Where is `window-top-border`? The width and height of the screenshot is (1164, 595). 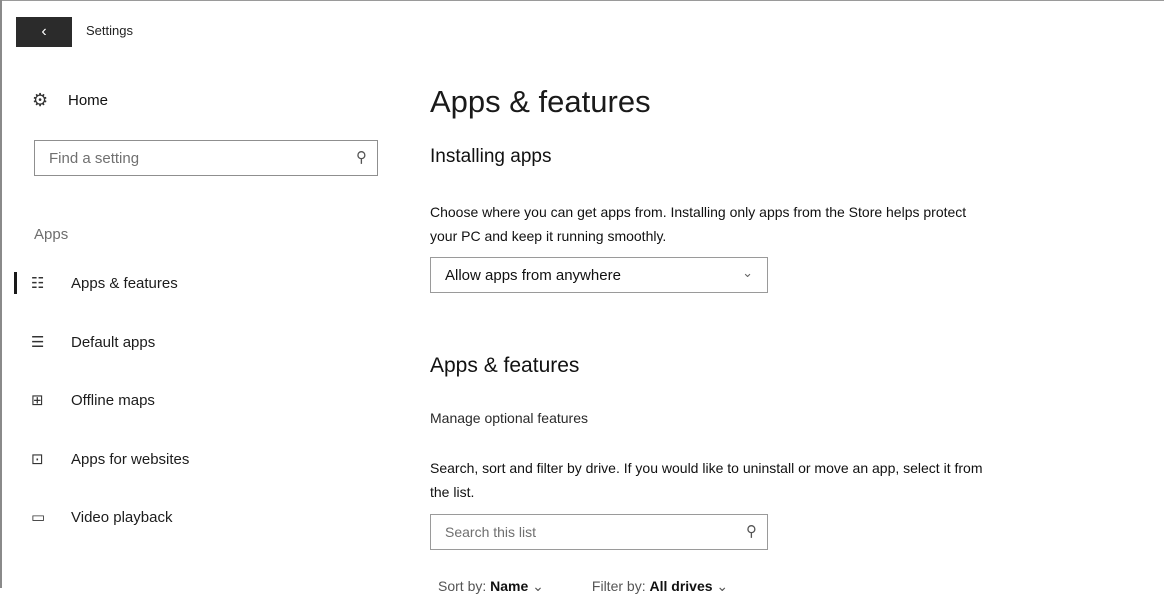 window-top-border is located at coordinates (582, 0).